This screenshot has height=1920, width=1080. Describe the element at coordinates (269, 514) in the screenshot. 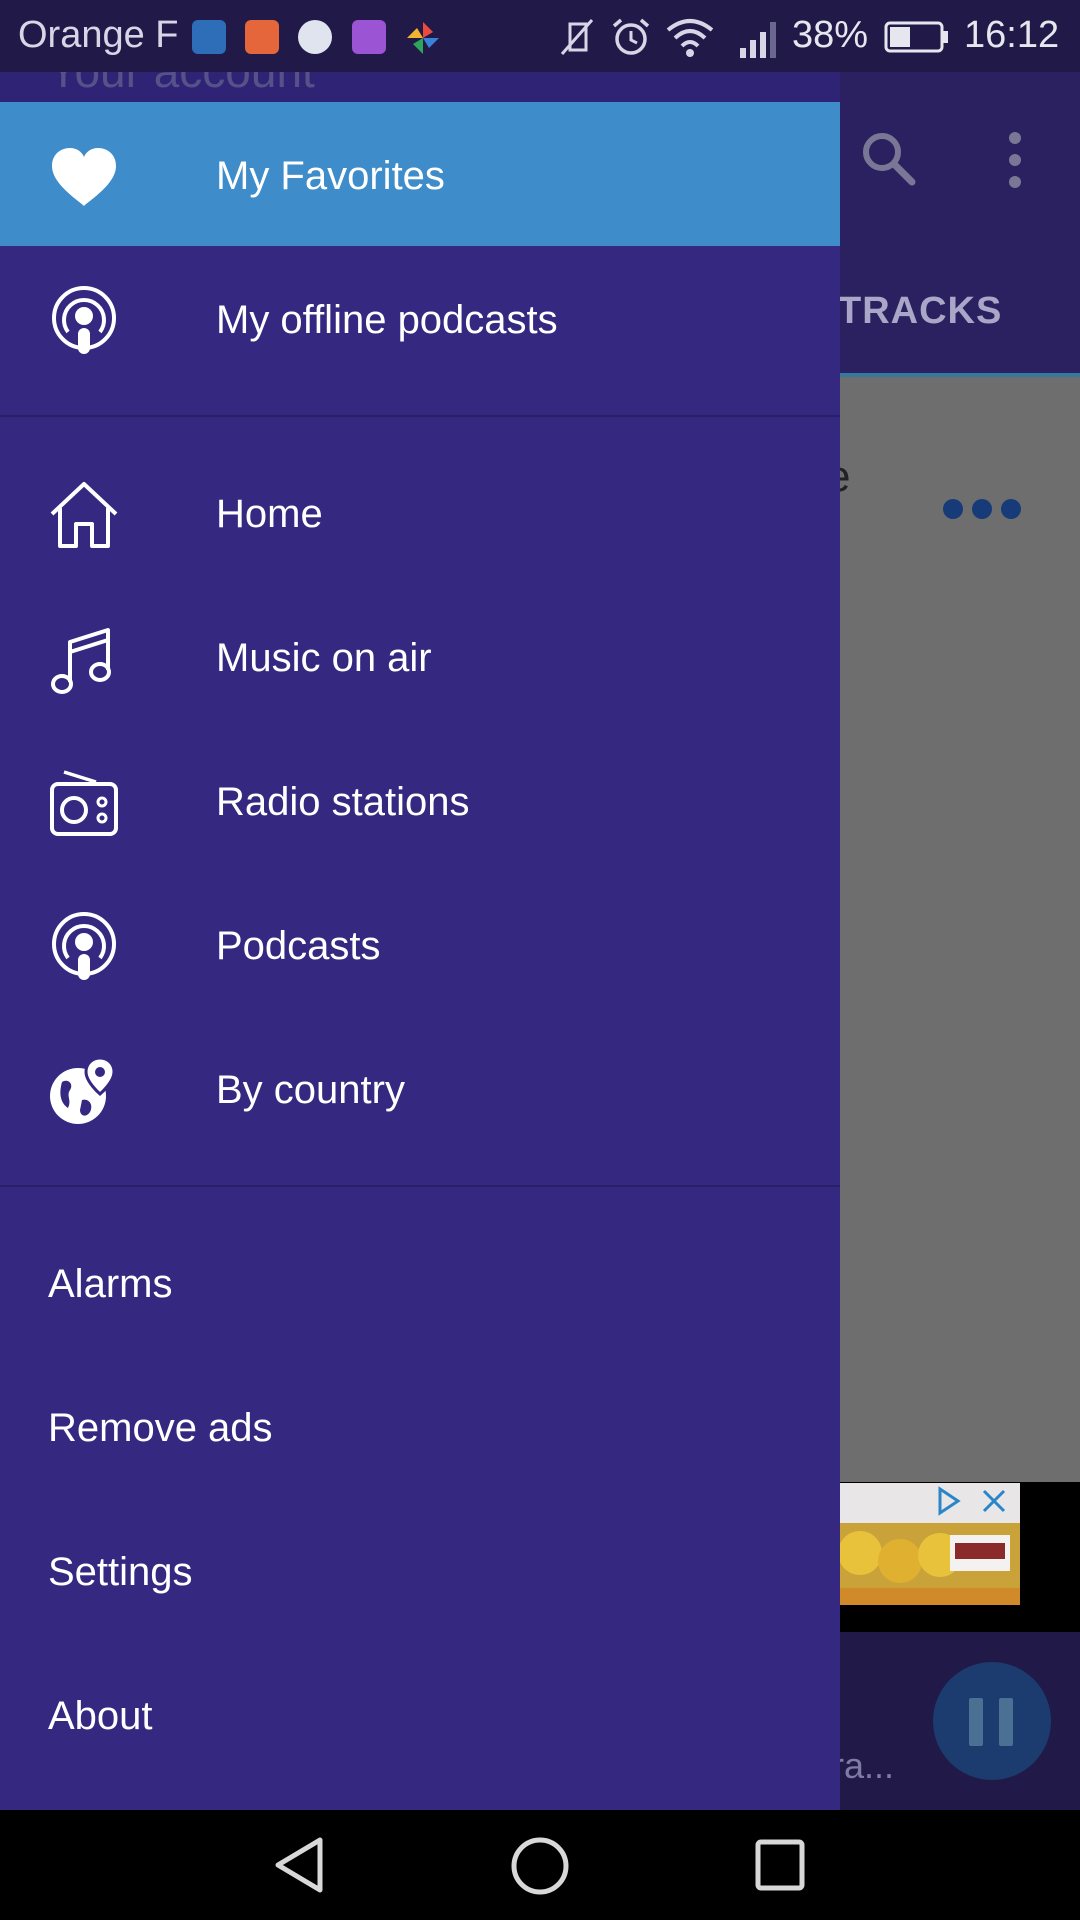

I see `drawer-item-label: Home` at that location.